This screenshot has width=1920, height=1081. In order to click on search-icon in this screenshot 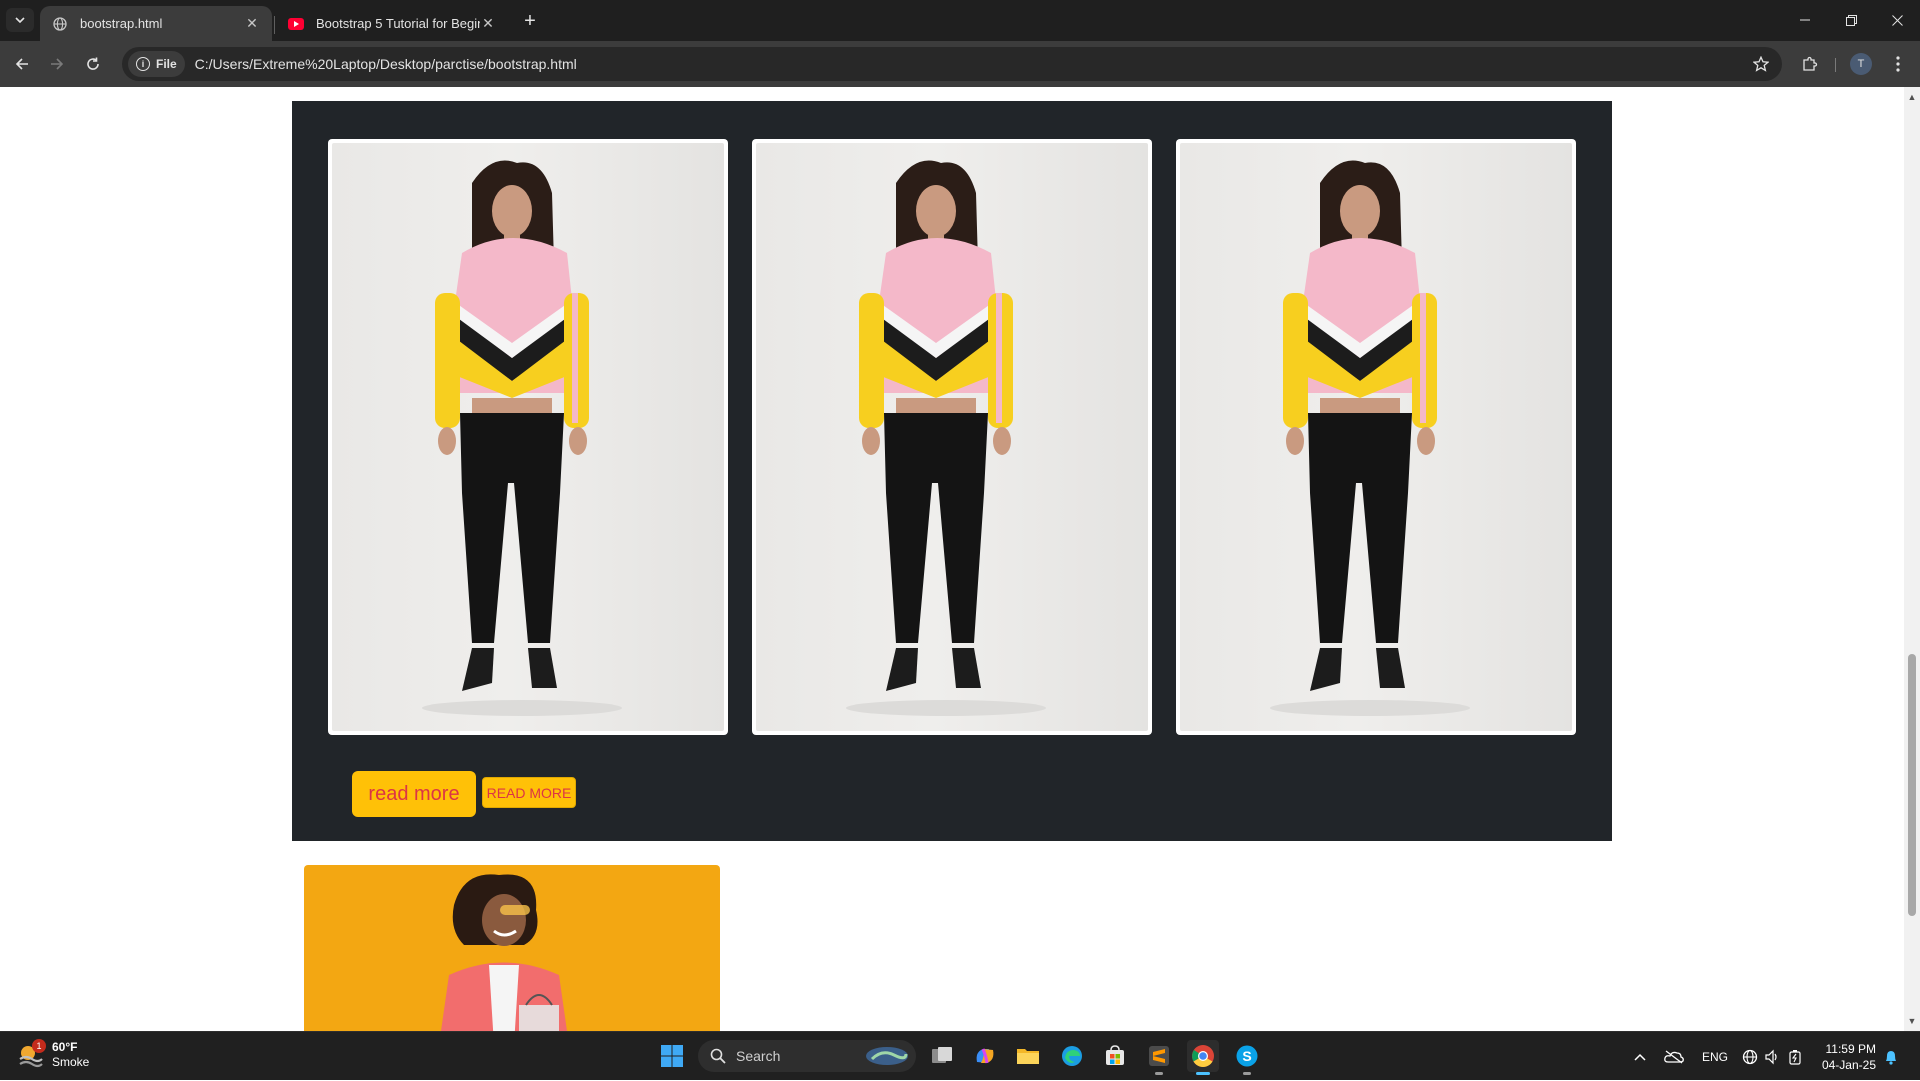, I will do `click(718, 1056)`.